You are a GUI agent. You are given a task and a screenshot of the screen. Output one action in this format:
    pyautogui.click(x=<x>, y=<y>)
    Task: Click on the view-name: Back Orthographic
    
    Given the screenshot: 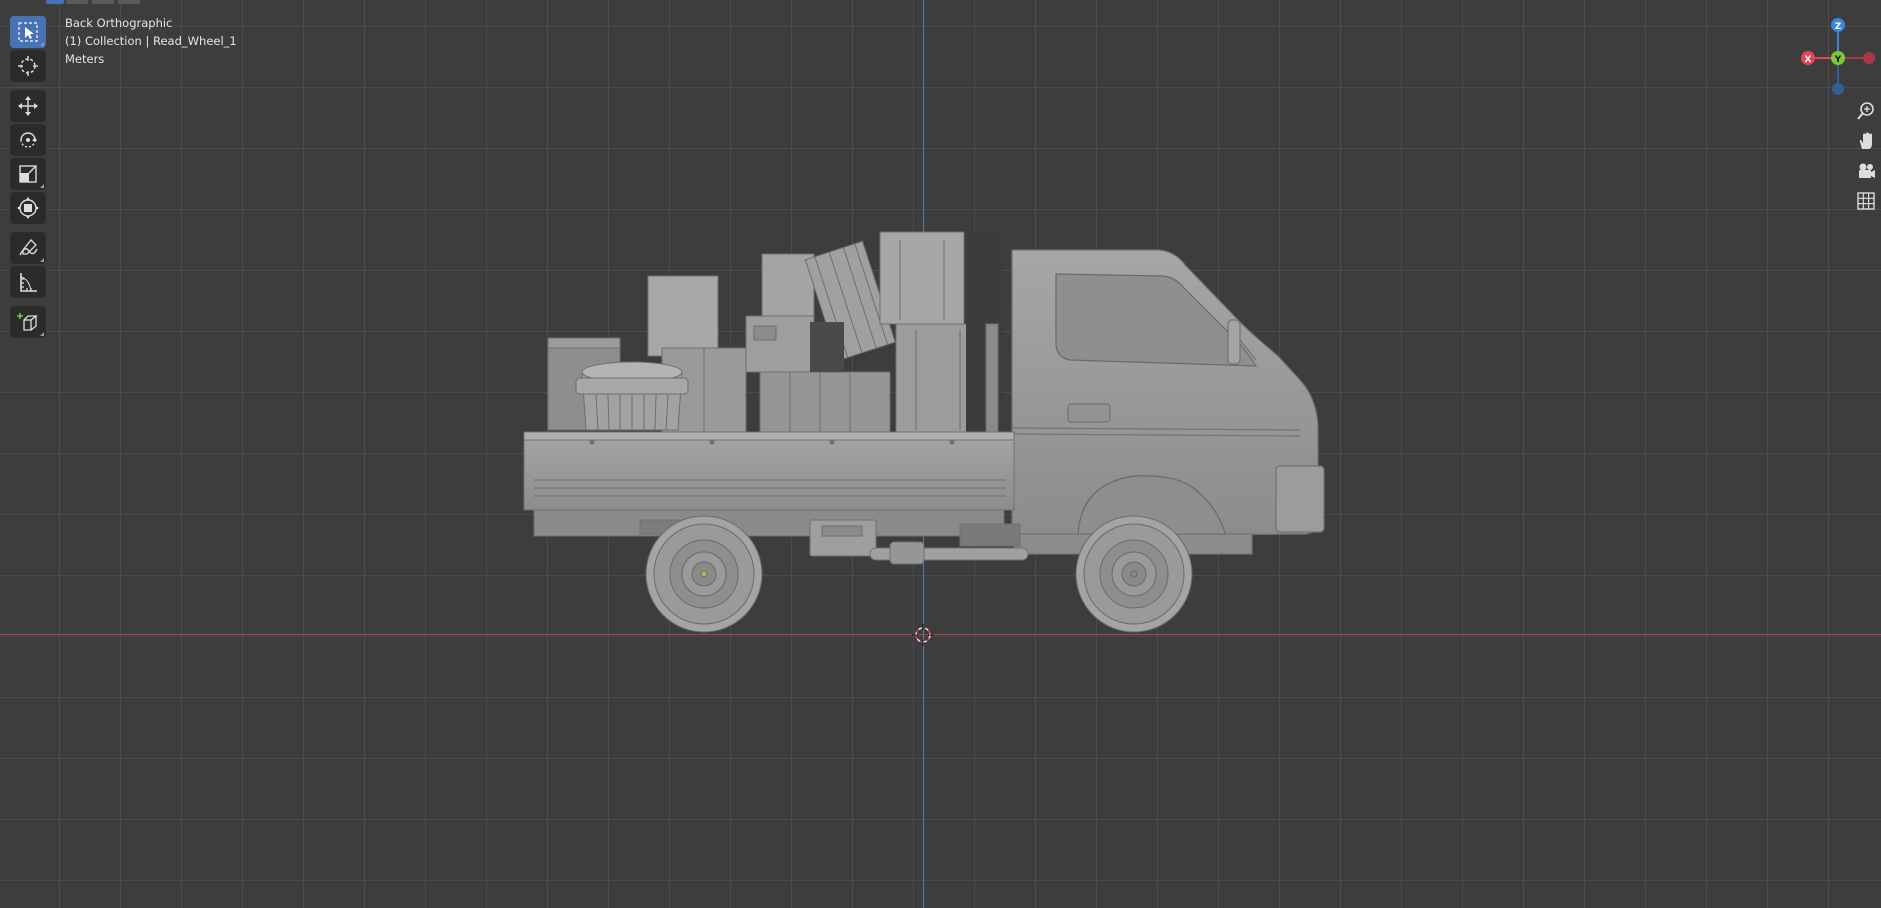 What is the action you would take?
    pyautogui.click(x=119, y=23)
    